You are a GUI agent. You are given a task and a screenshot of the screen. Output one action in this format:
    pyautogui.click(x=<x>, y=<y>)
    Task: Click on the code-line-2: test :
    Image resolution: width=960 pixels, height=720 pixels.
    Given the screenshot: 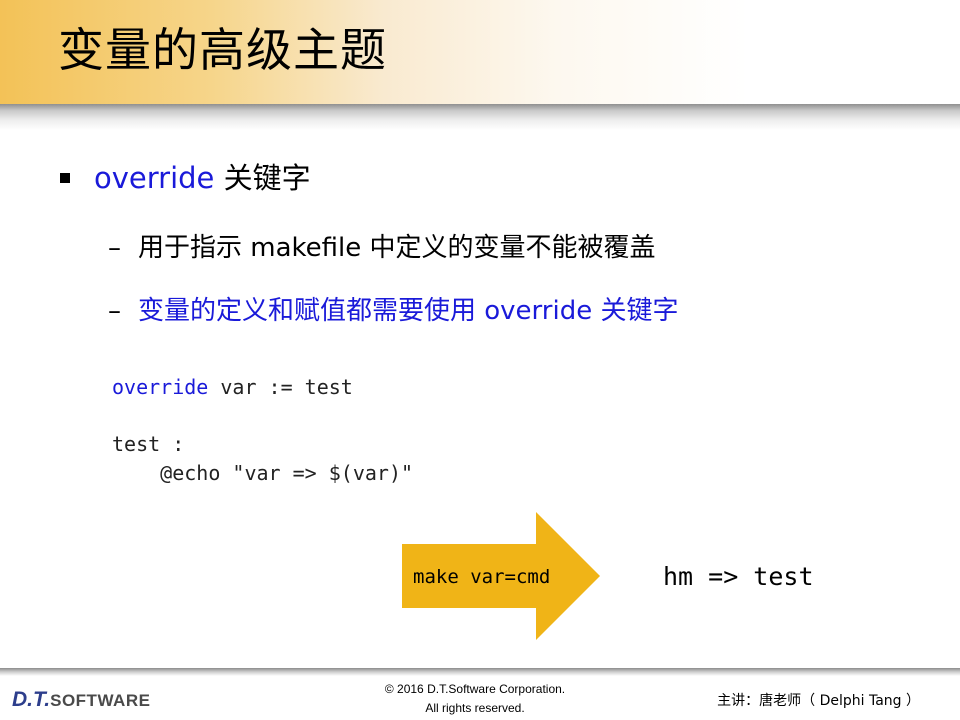 What is the action you would take?
    pyautogui.click(x=148, y=444)
    